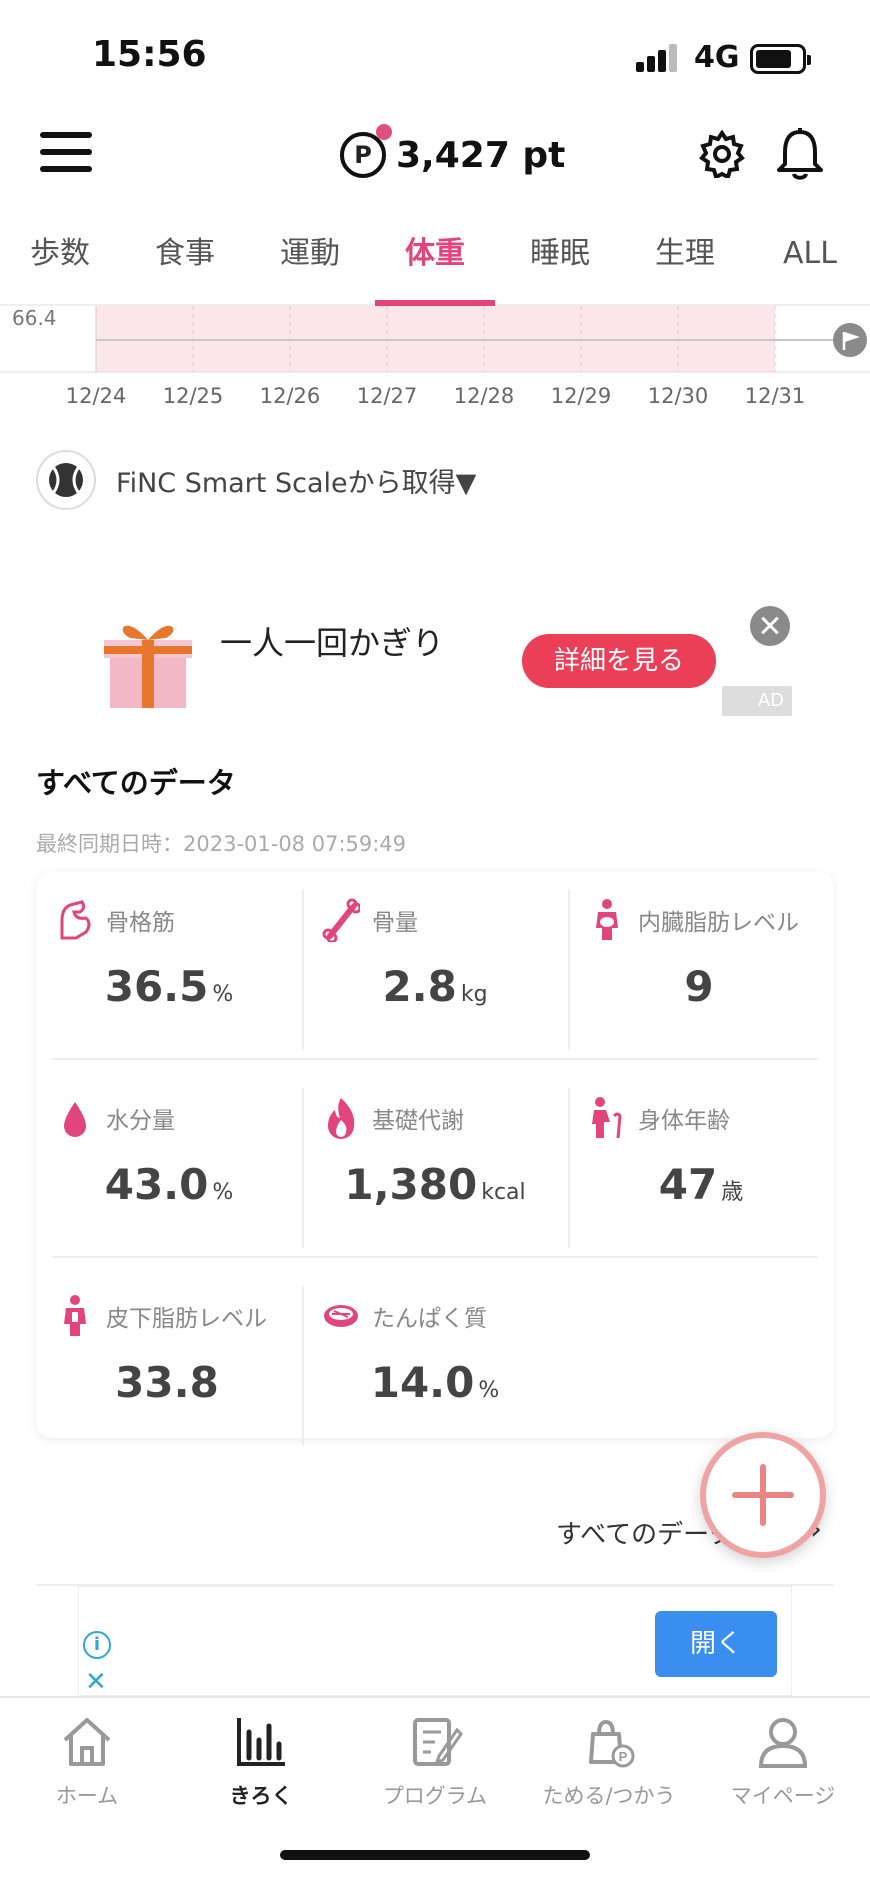  I want to click on home-indicator, so click(435, 1855).